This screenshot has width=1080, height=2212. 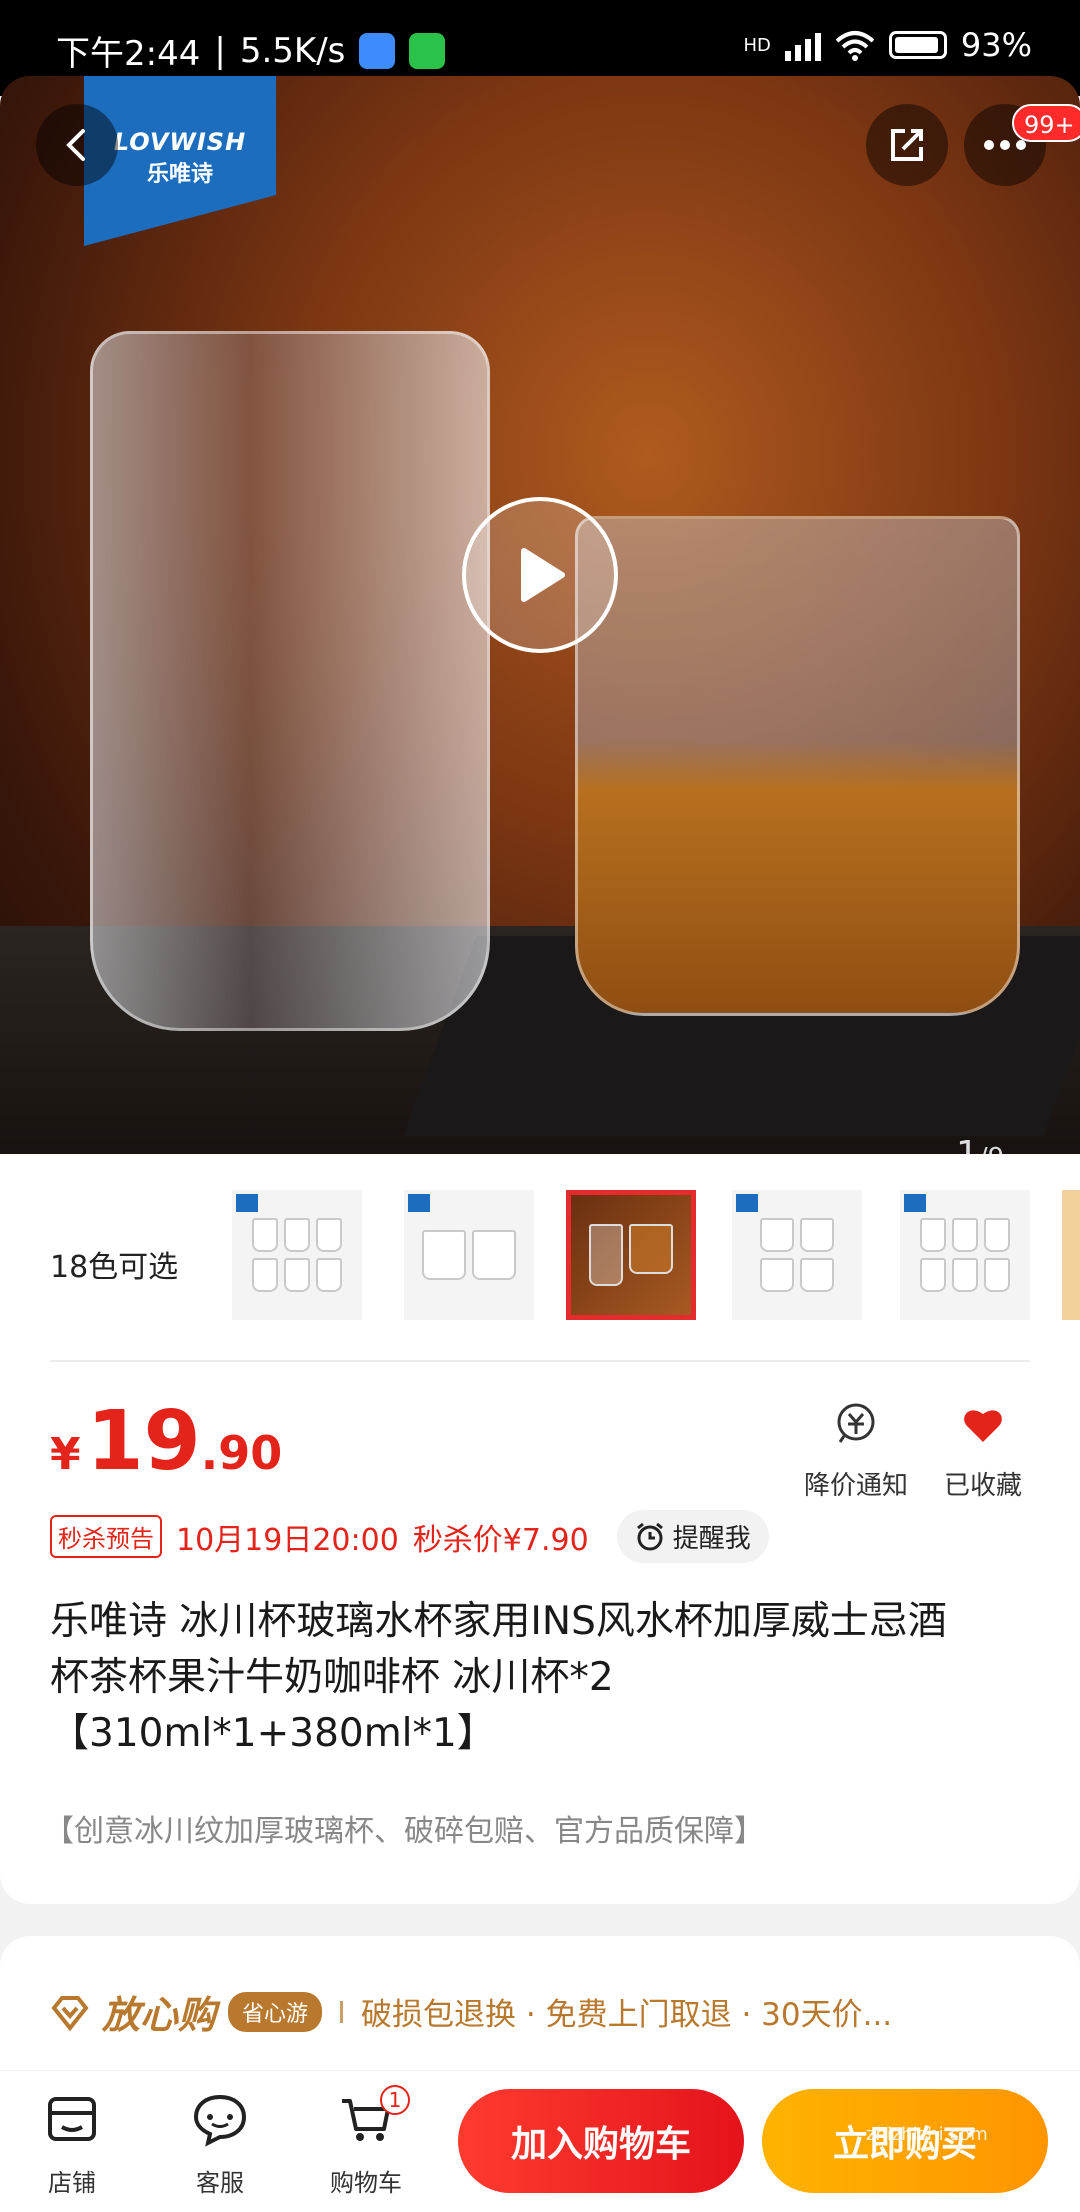 I want to click on variant-thumb-6-pack, so click(x=297, y=1255).